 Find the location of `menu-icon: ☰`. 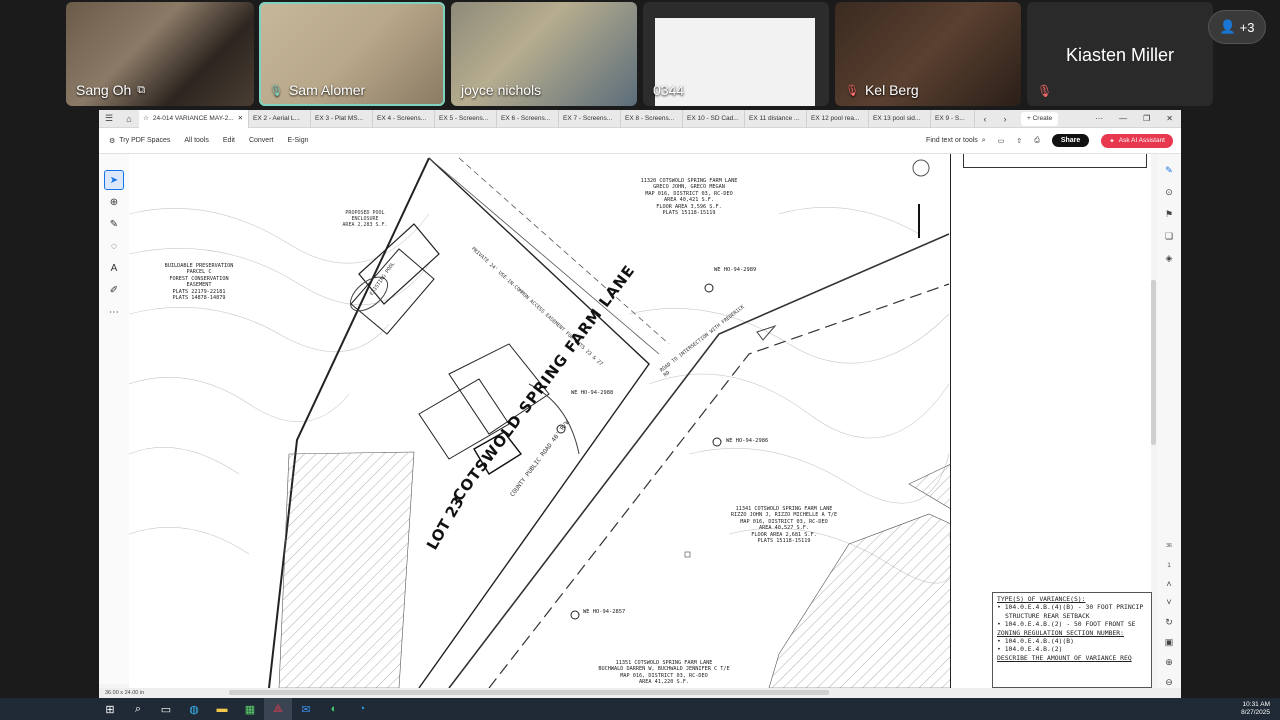

menu-icon: ☰ is located at coordinates (109, 118).